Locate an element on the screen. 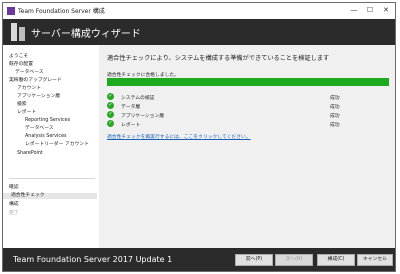  cancel-button: キャンセル is located at coordinates (375, 260).